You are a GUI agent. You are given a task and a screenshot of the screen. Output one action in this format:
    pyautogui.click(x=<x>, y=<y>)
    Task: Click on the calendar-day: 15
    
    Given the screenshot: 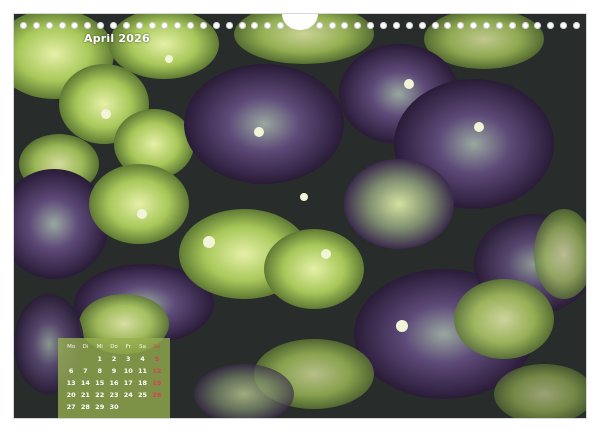 What is the action you would take?
    pyautogui.click(x=100, y=383)
    